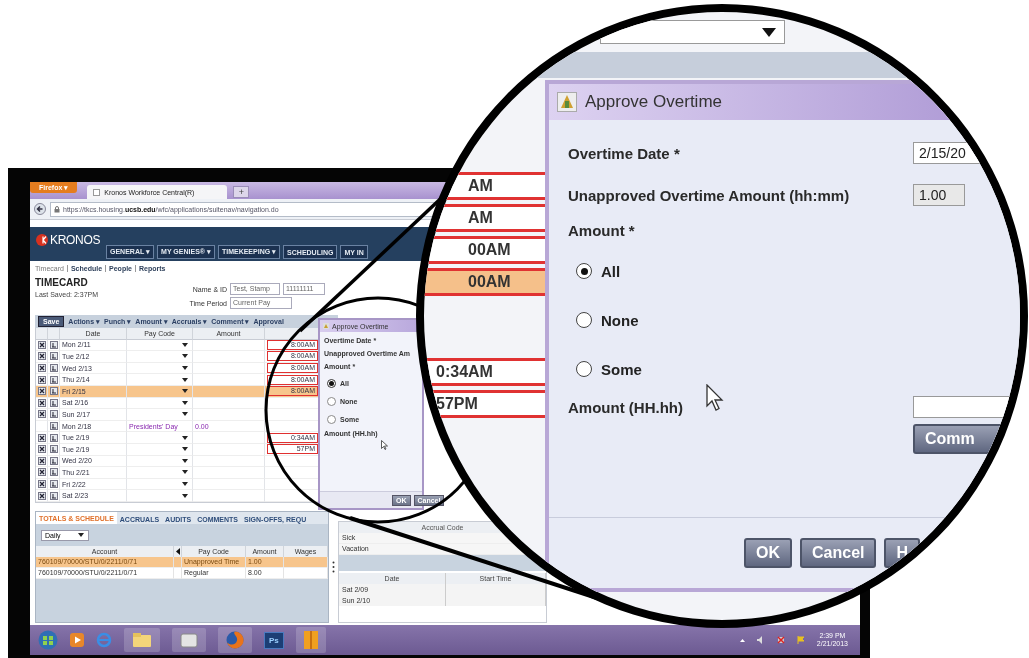 Image resolution: width=1029 pixels, height=658 pixels. Describe the element at coordinates (620, 320) in the screenshot. I see `radio-label: None` at that location.